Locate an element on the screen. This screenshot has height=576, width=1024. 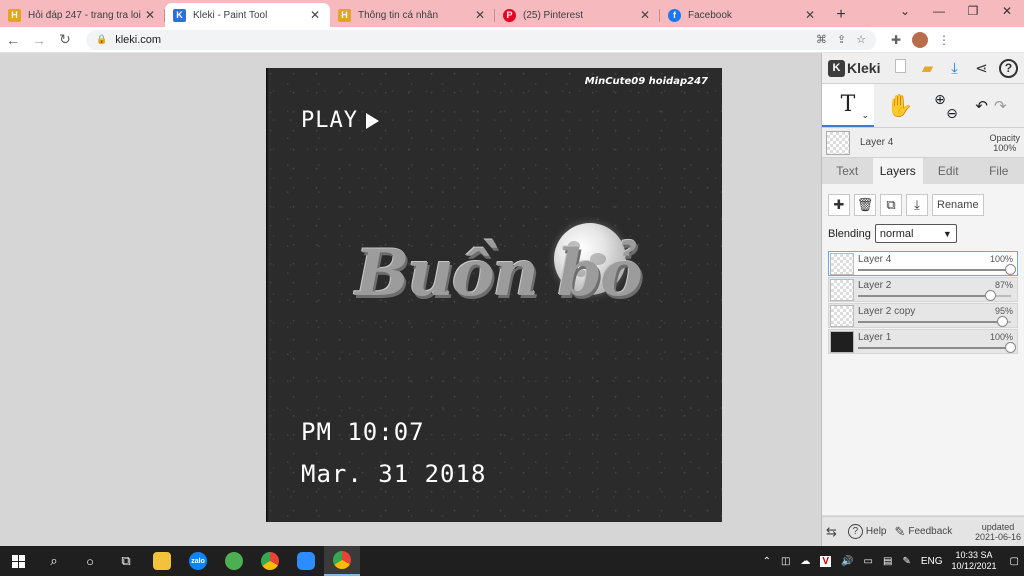
tab-pinterest: P (25) Pinterest ✕ is located at coordinates (577, 15).